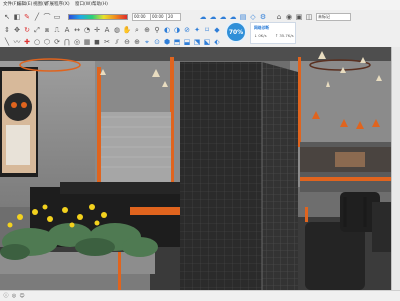  Describe the element at coordinates (157, 30) in the screenshot. I see `walk-icon: ⚲` at that location.